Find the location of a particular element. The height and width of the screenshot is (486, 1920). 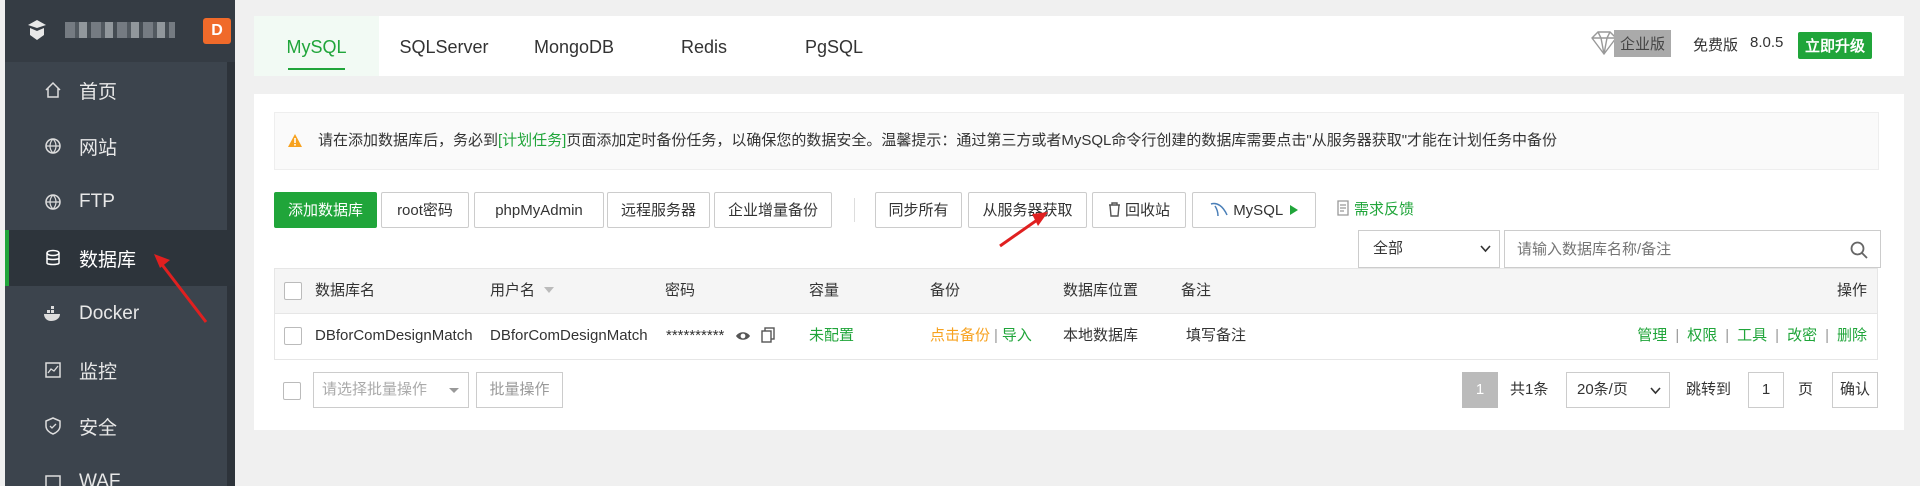

annotation-arrows is located at coordinates (601, 267).